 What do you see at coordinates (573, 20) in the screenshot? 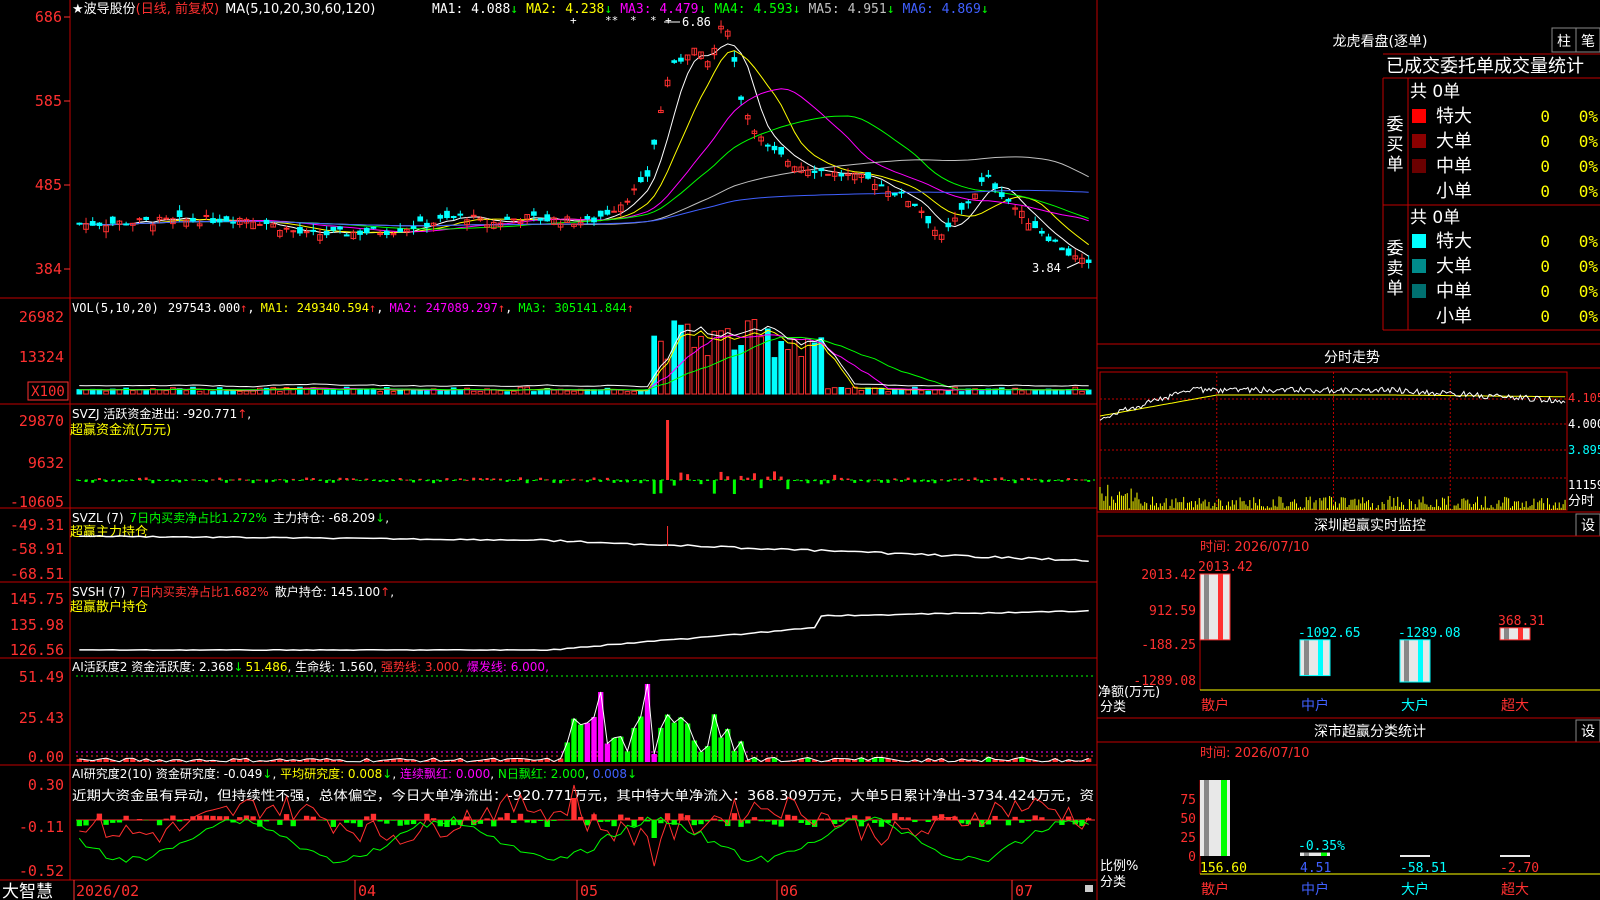
I see `signal-mark-icon: +` at bounding box center [573, 20].